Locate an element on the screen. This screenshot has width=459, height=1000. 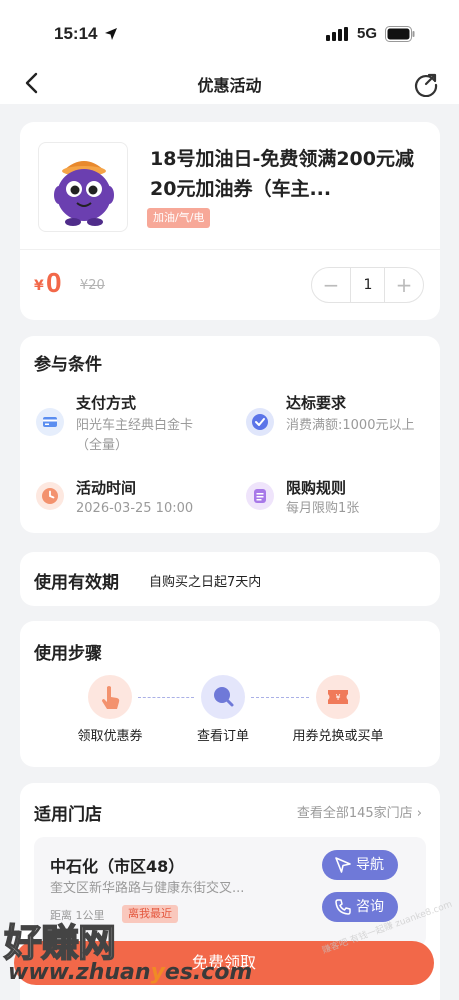
check-icon is located at coordinates (260, 422).